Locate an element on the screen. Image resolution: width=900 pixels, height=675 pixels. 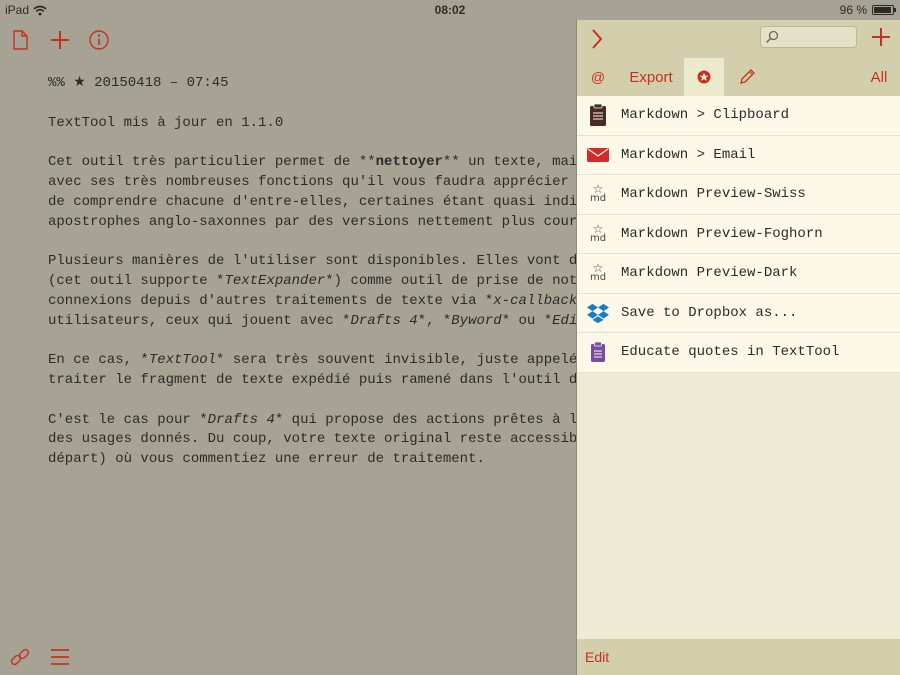
text-line: %% ★ 20150418 – 07:45 is located at coordinates (138, 83).